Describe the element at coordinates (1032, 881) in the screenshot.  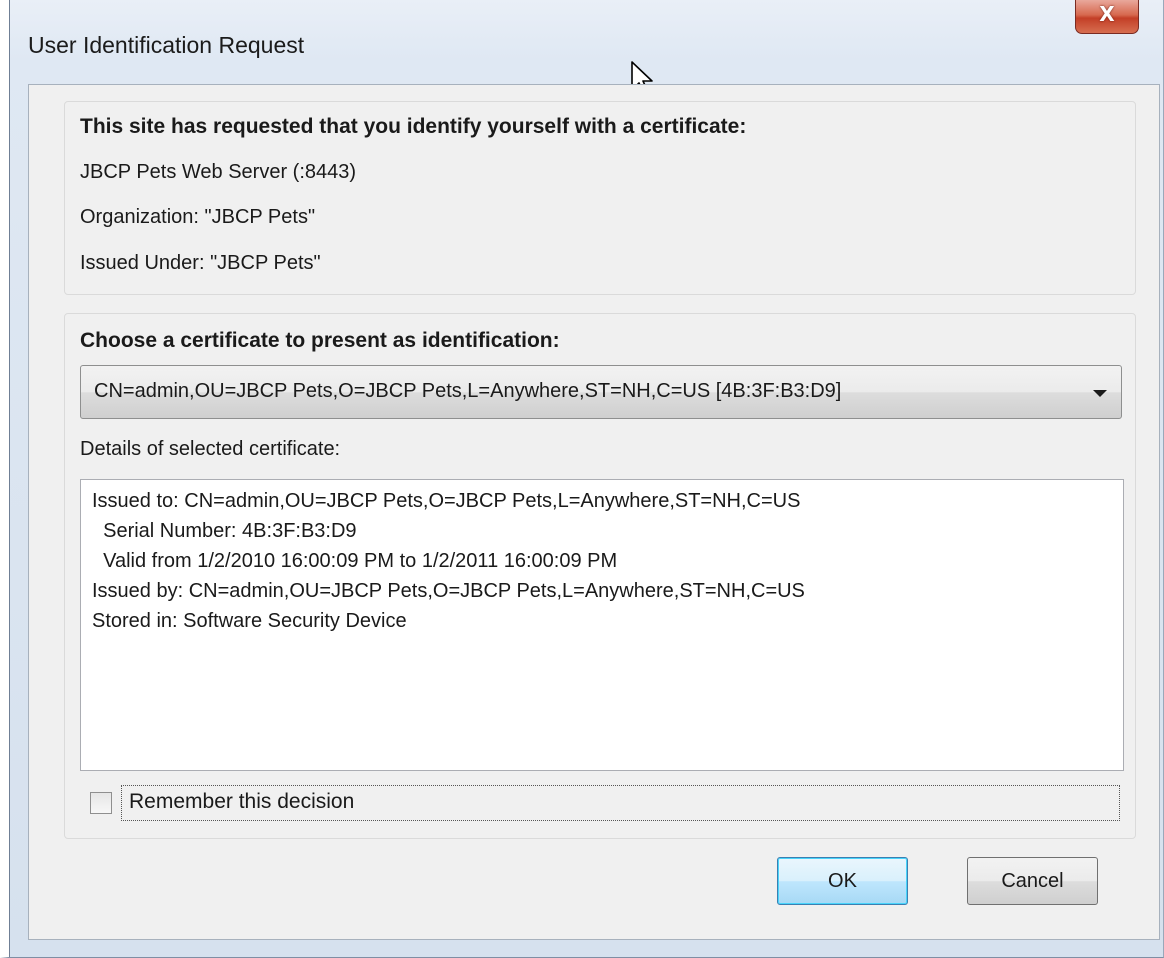
I see `cancel-button: Cancel` at that location.